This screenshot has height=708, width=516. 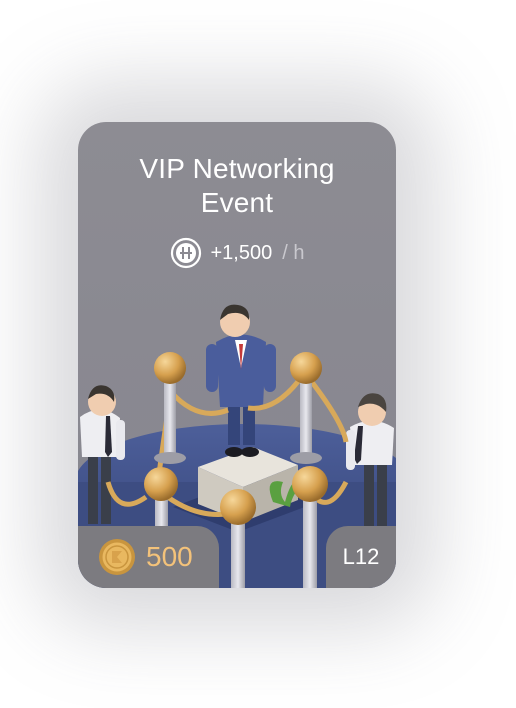 I want to click on gold-coin-icon, so click(x=117, y=557).